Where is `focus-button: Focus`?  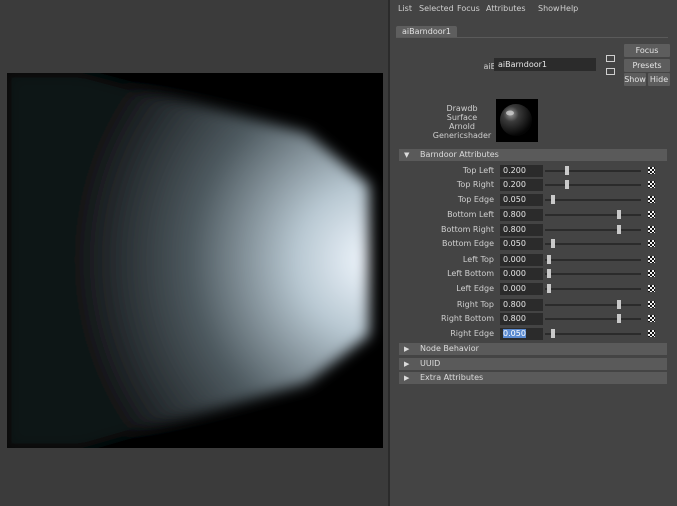 focus-button: Focus is located at coordinates (647, 50).